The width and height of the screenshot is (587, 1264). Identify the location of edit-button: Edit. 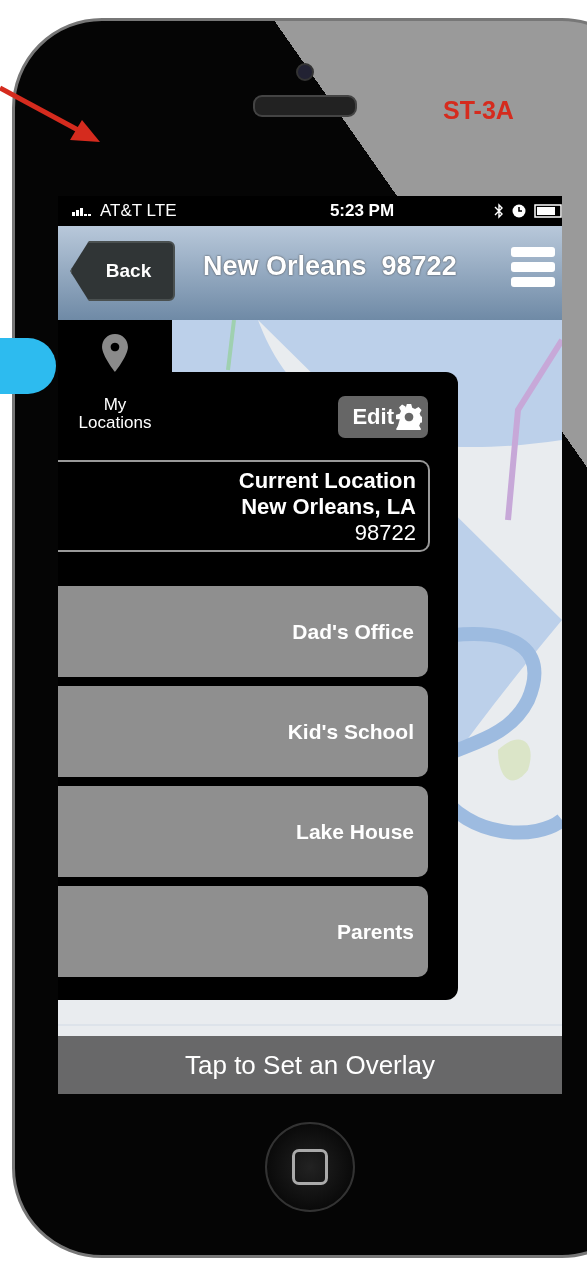
(383, 417).